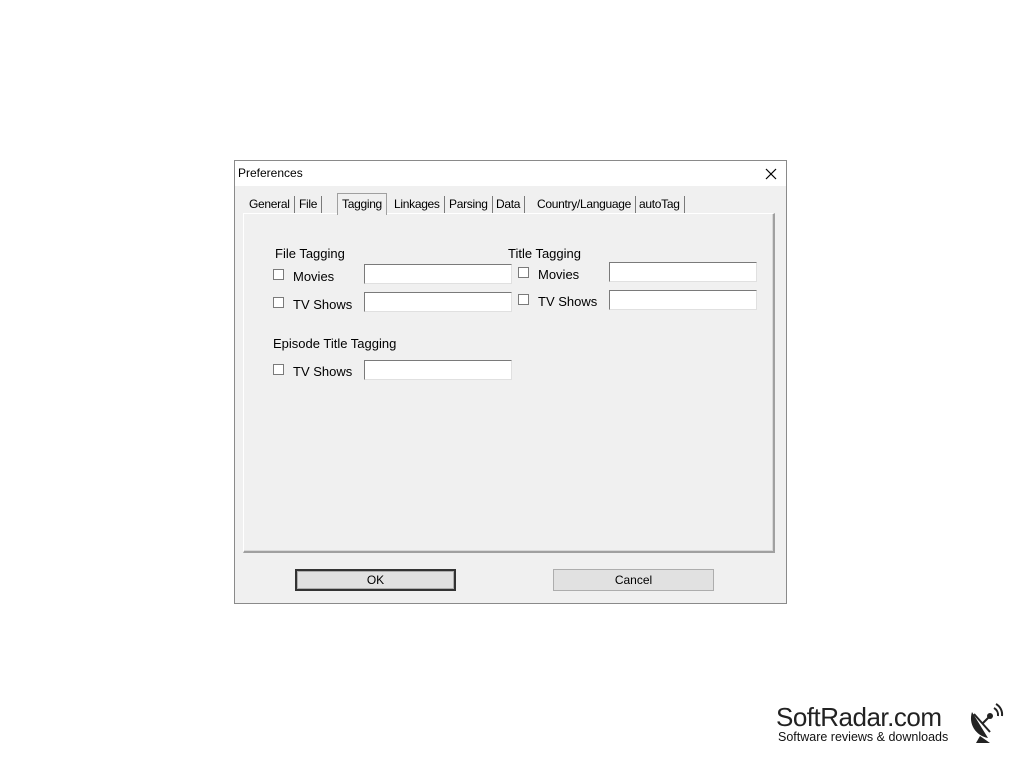  Describe the element at coordinates (335, 343) in the screenshot. I see `episode-title-tagging-label: Episode Title Tagging` at that location.